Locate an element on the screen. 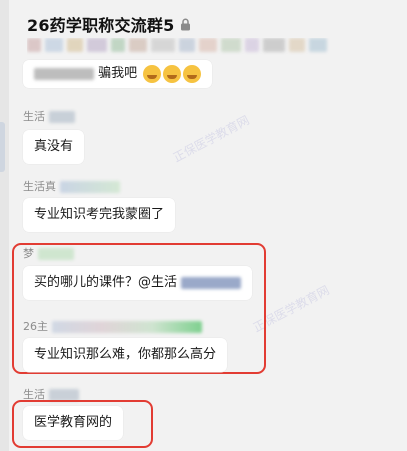 The image size is (407, 451). chat-header: 26药学职称交流群5 is located at coordinates (208, 30).